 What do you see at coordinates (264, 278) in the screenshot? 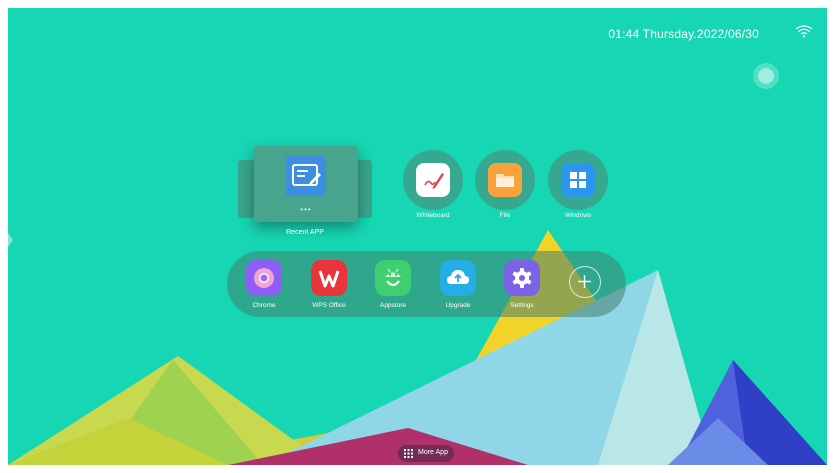
I see `chrome-icon` at bounding box center [264, 278].